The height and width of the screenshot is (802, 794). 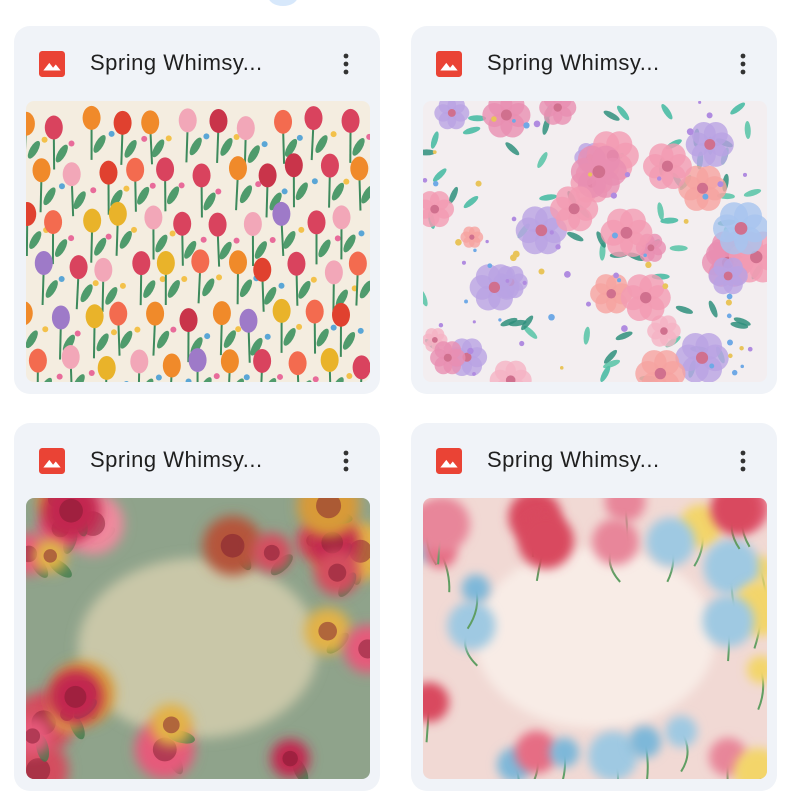 I want to click on scroll-indicator, so click(x=283, y=3).